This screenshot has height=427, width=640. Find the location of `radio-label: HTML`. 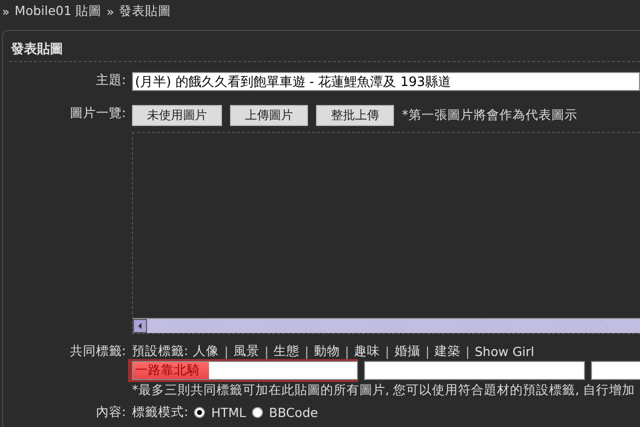

radio-label: HTML is located at coordinates (228, 412).